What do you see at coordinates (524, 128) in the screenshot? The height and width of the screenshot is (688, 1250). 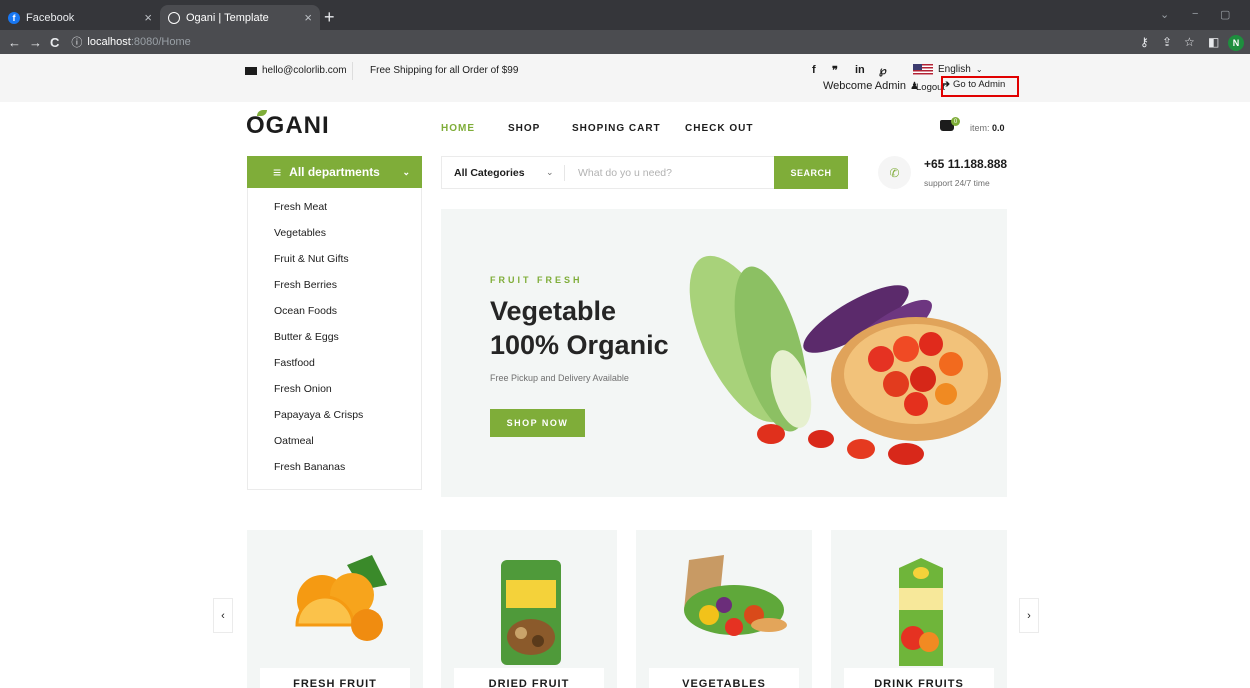 I see `nav-shop: SHOP` at bounding box center [524, 128].